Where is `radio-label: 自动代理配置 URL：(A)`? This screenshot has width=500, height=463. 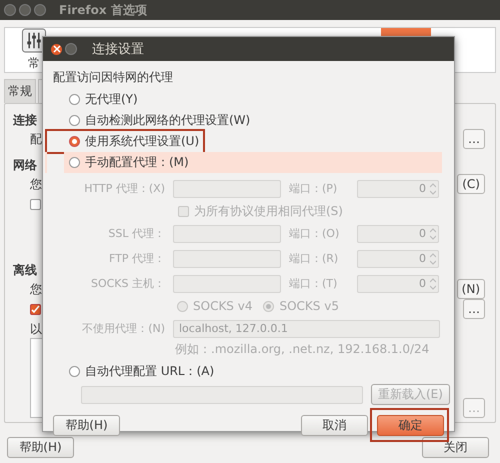
radio-label: 自动代理配置 URL：(A) is located at coordinates (149, 371).